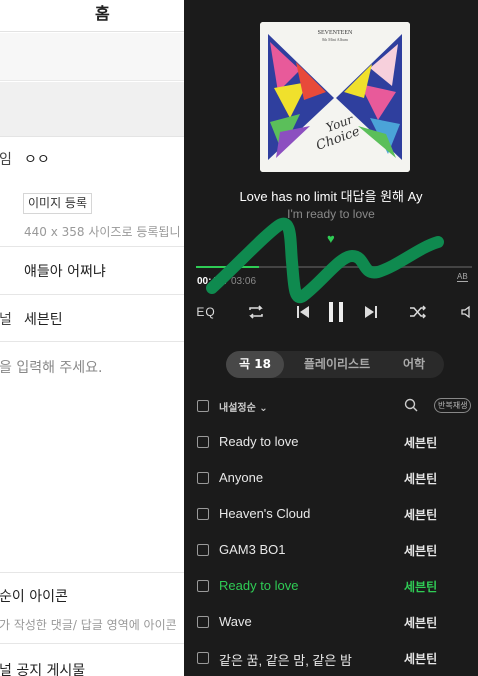 This screenshot has height=676, width=478. Describe the element at coordinates (34, 597) in the screenshot. I see `icon-section-title: 순이 아이콘` at that location.